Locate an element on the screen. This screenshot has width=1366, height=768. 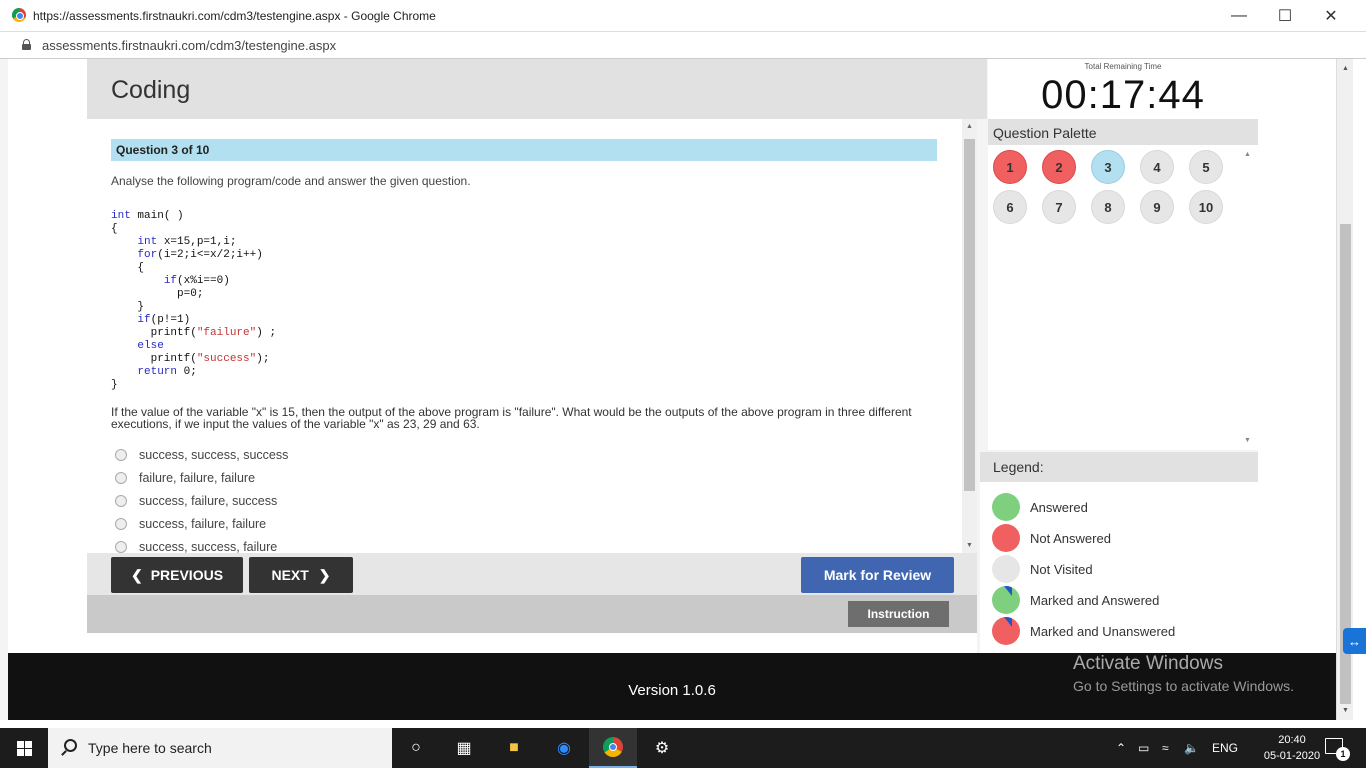
notification-icon: 1 is located at coordinates (1337, 749).